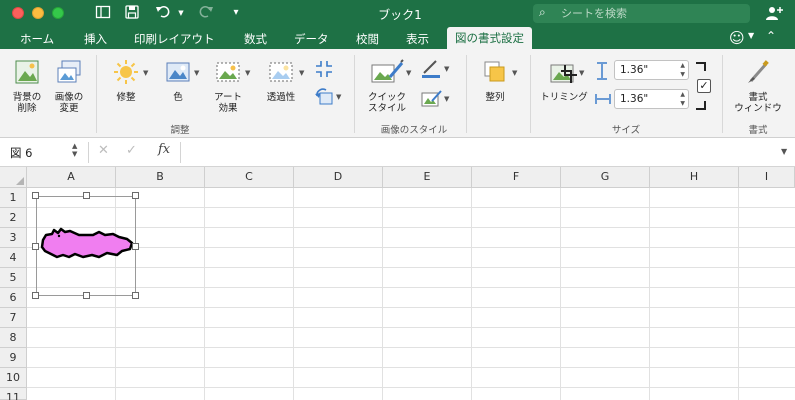  What do you see at coordinates (338, 177) in the screenshot?
I see `column-header-d: D` at bounding box center [338, 177].